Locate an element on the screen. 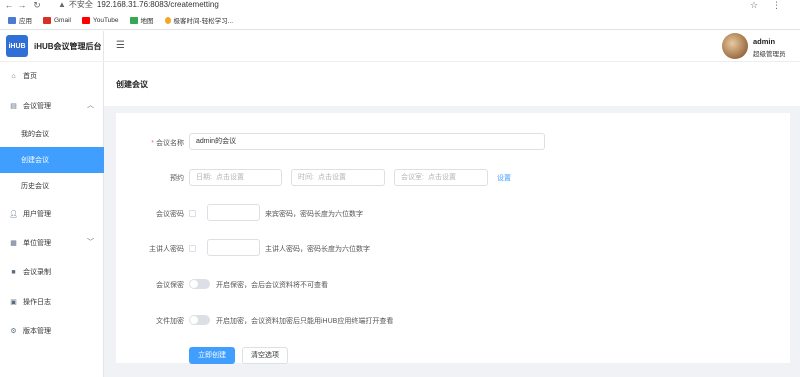  back-icon: ← is located at coordinates (9, 5).